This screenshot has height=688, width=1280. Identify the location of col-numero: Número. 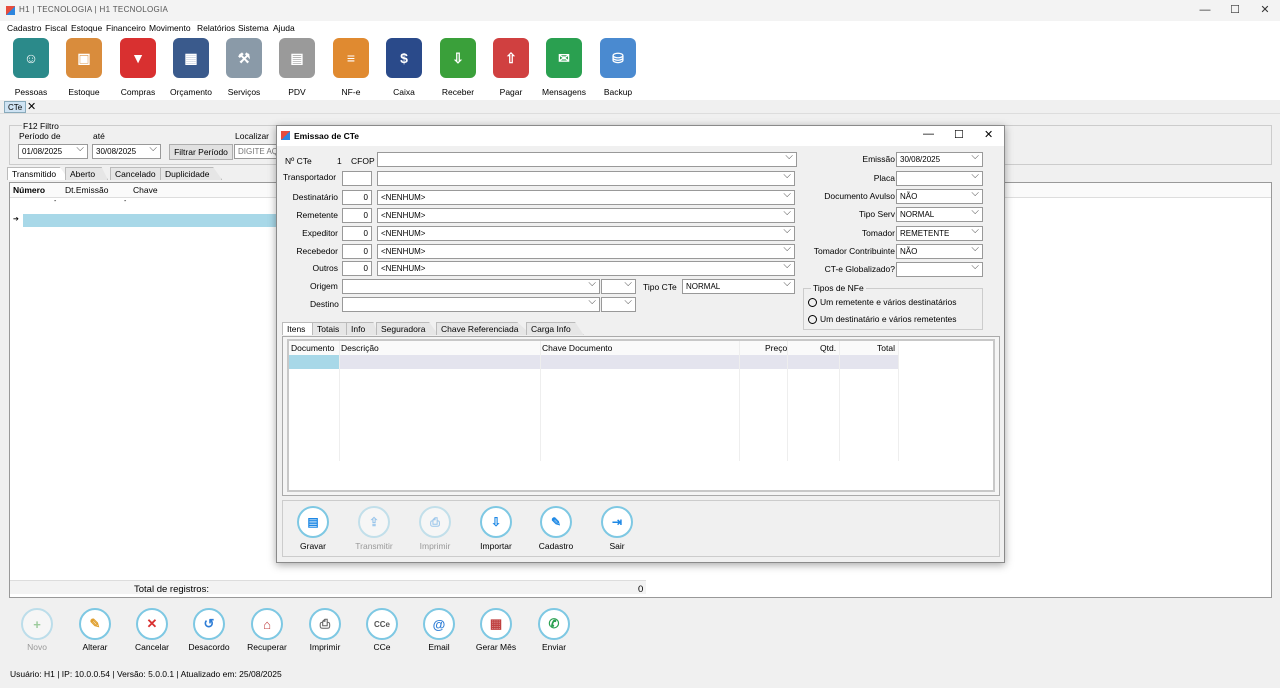
(29, 190).